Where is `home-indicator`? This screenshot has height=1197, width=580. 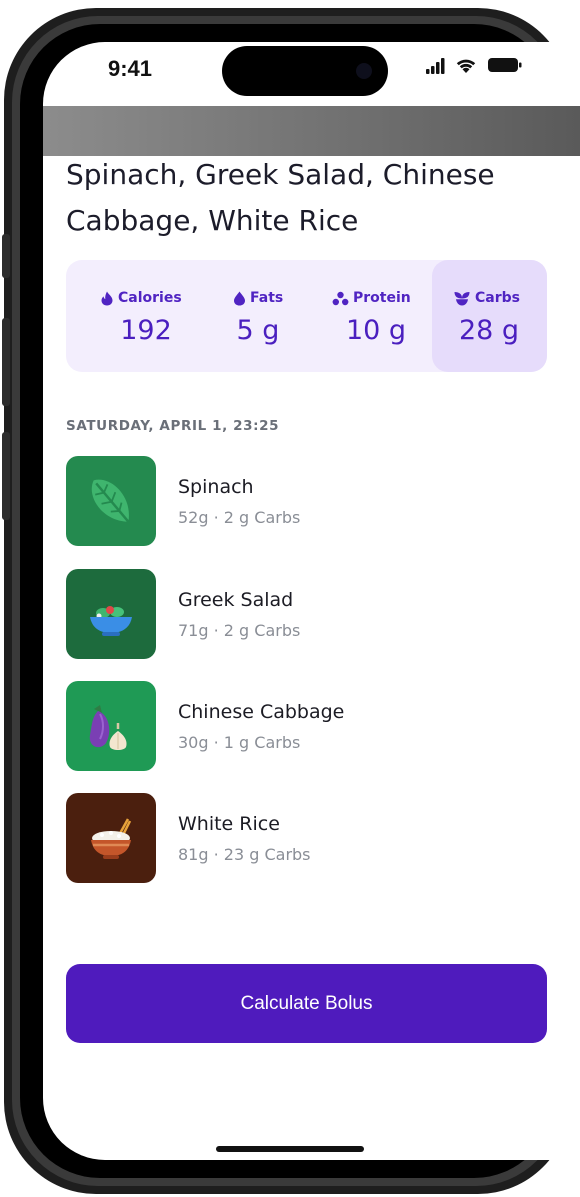
home-indicator is located at coordinates (290, 1149).